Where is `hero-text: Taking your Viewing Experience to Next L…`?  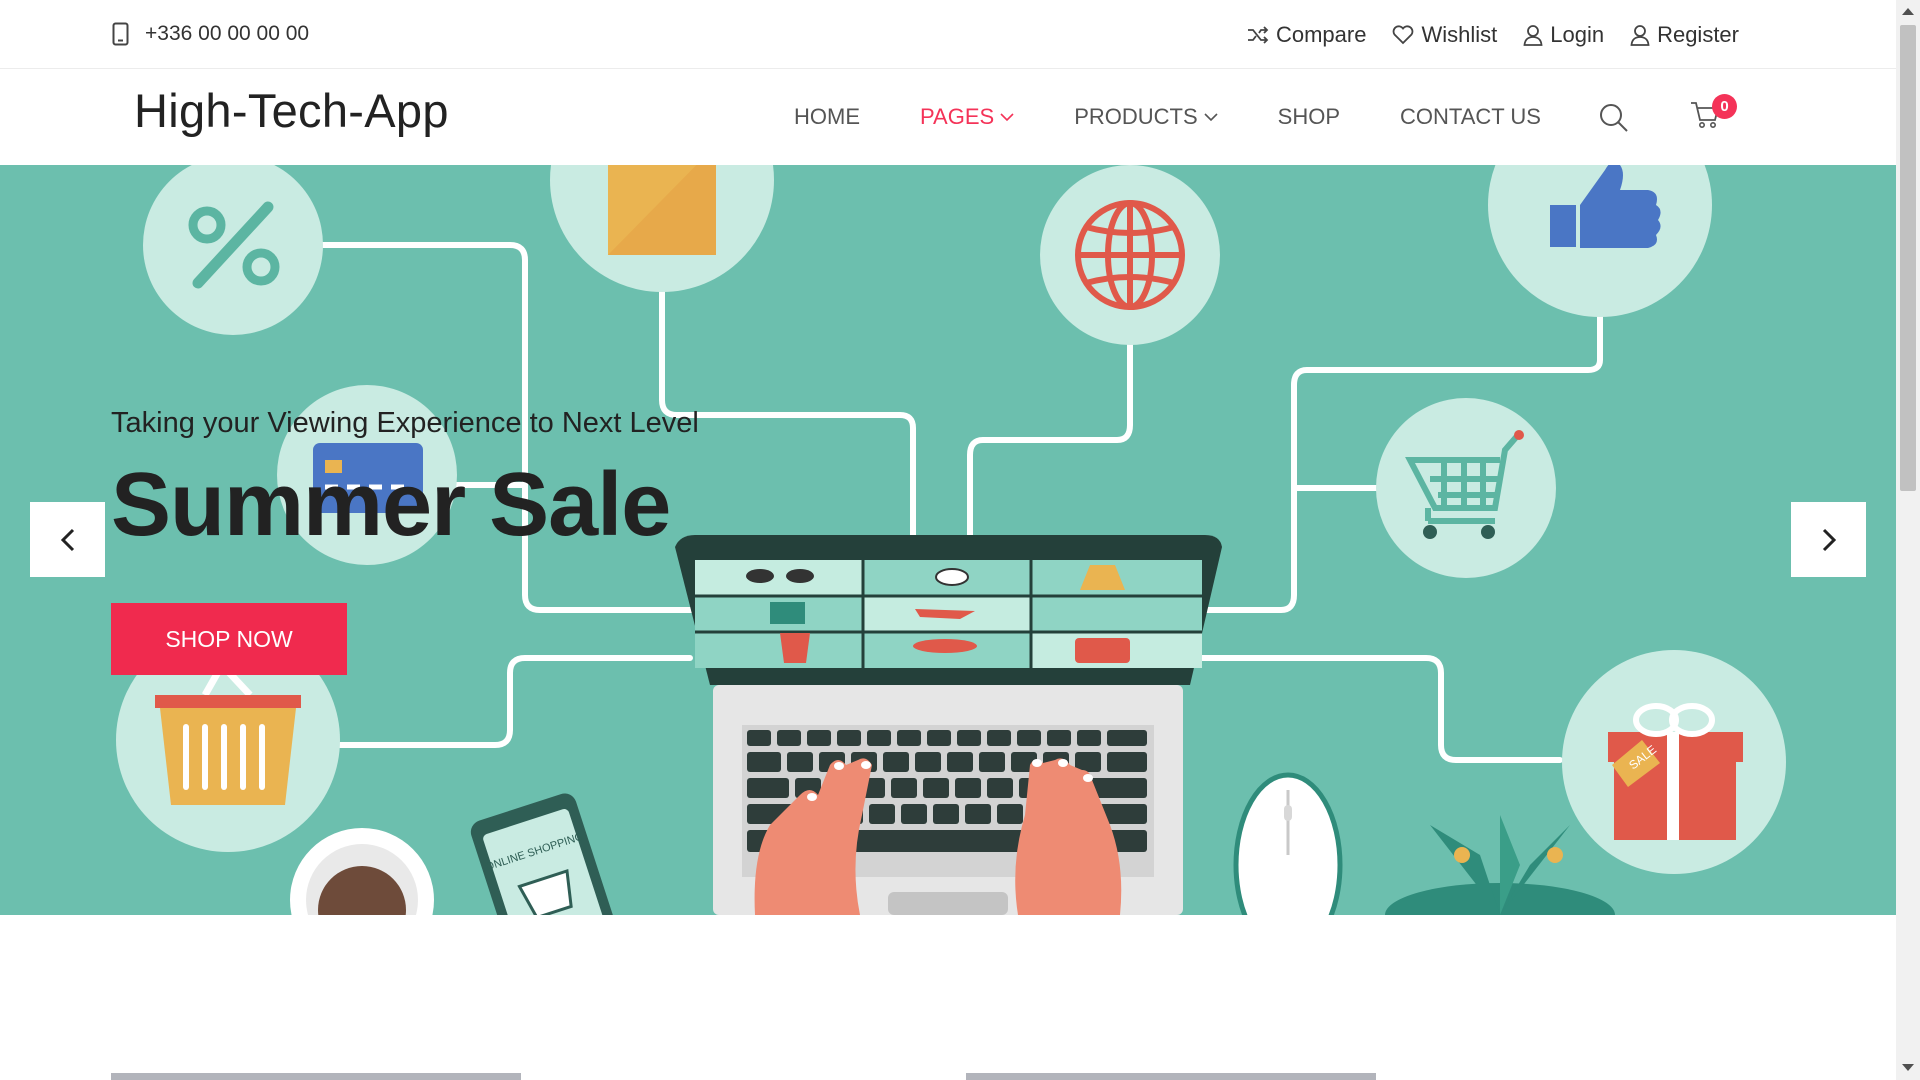 hero-text: Taking your Viewing Experience to Next L… is located at coordinates (405, 482).